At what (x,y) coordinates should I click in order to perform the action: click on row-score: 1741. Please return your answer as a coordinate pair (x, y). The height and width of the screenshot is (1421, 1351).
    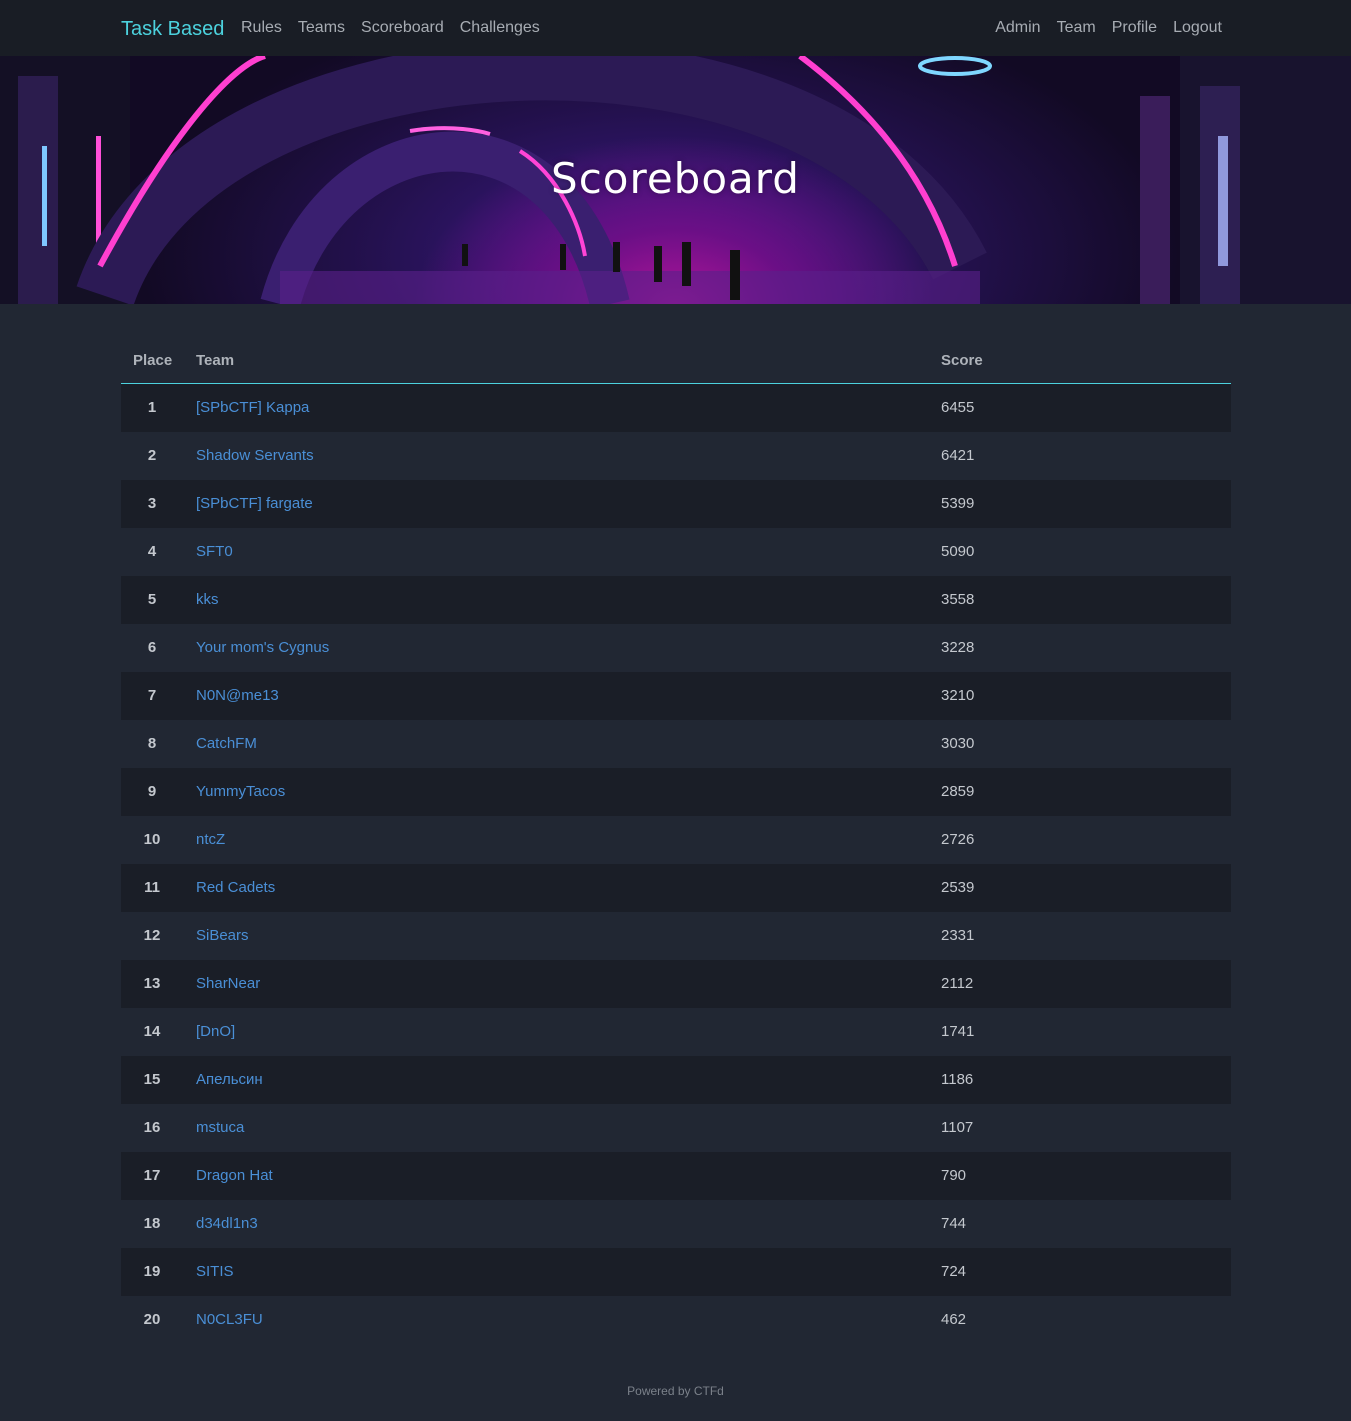
    Looking at the image, I should click on (958, 1031).